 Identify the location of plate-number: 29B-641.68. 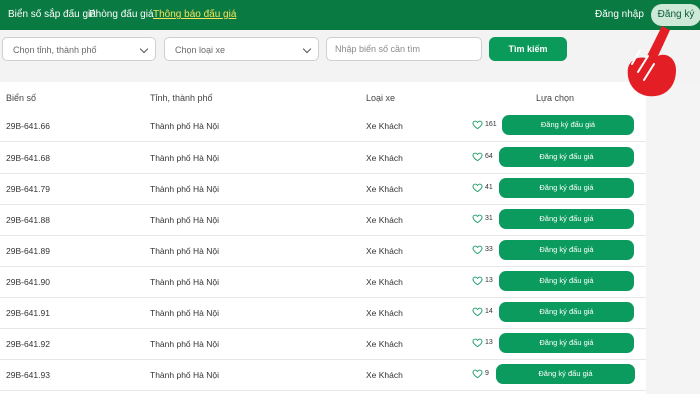
(28, 158).